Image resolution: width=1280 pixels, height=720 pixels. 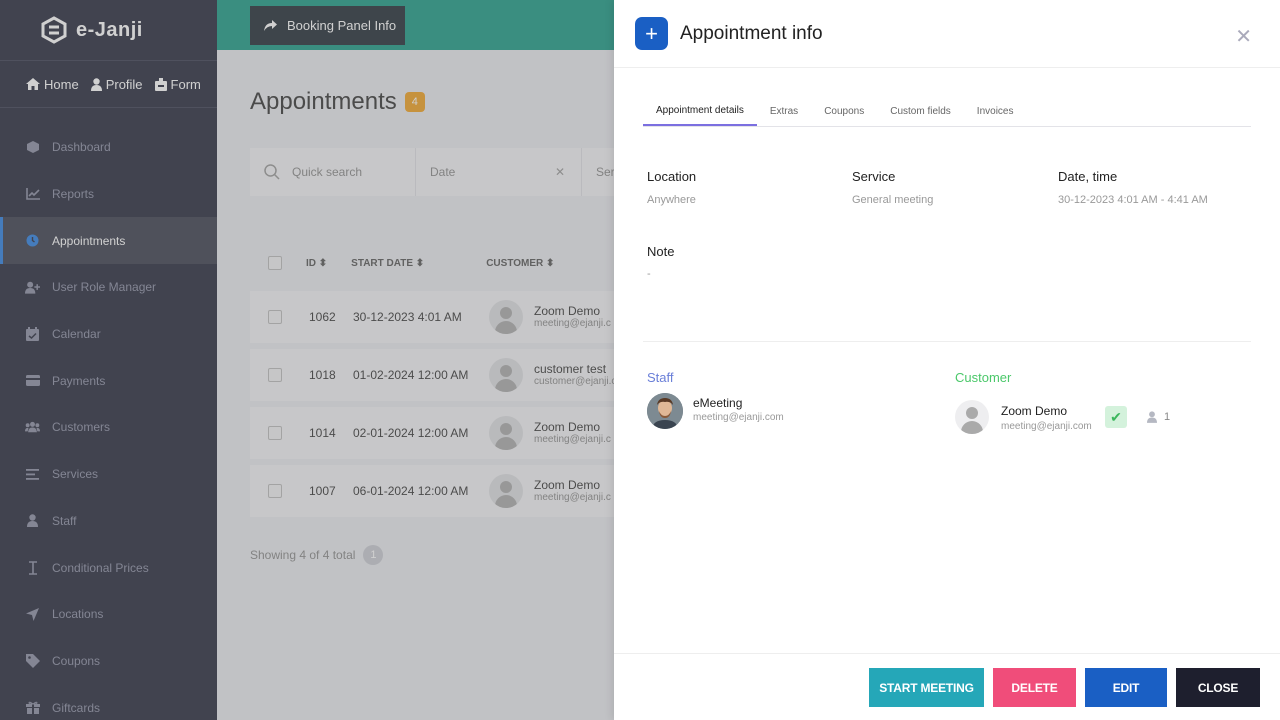 I want to click on service-label: Service, so click(x=874, y=176).